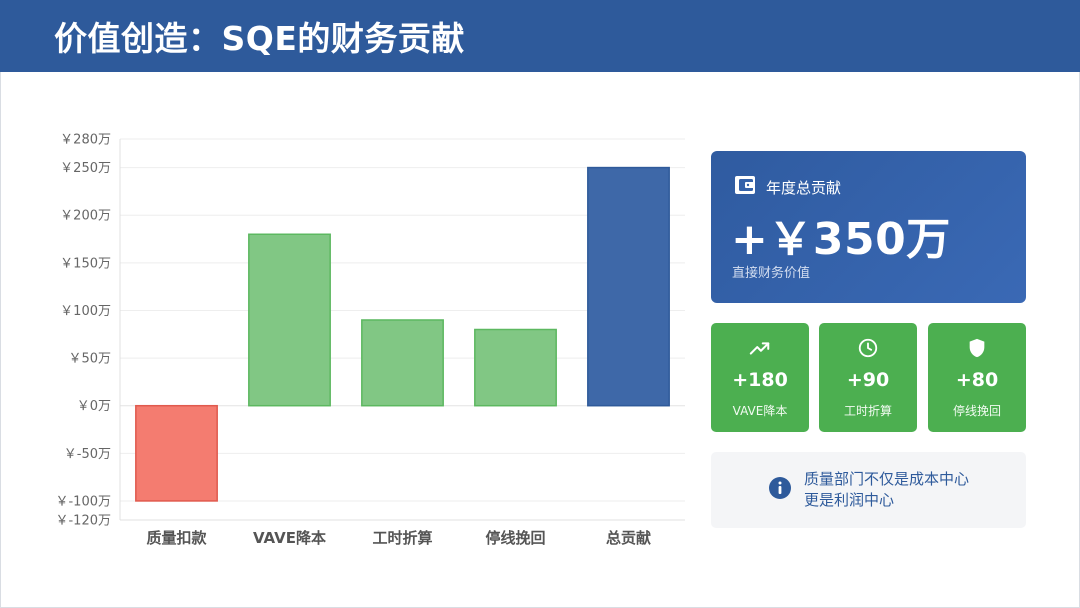  What do you see at coordinates (976, 411) in the screenshot?
I see `metric-label: 停线挽回` at bounding box center [976, 411].